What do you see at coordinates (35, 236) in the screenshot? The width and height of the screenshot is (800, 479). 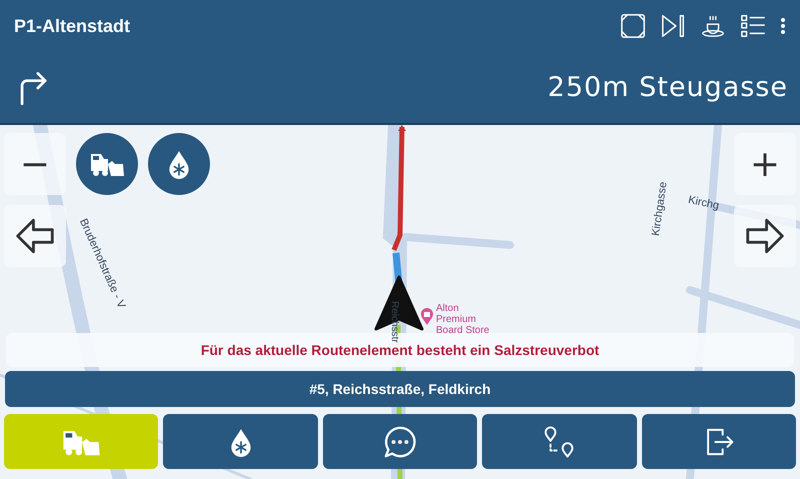 I see `pan-left-button` at bounding box center [35, 236].